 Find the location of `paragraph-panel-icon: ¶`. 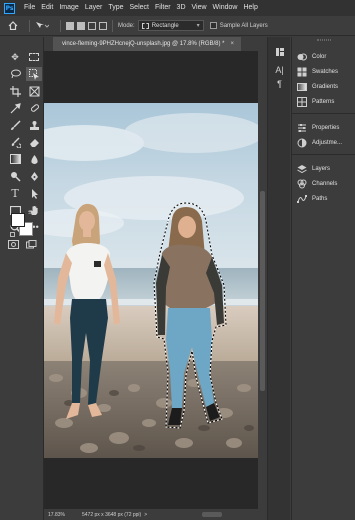

paragraph-panel-icon: ¶ is located at coordinates (279, 84).